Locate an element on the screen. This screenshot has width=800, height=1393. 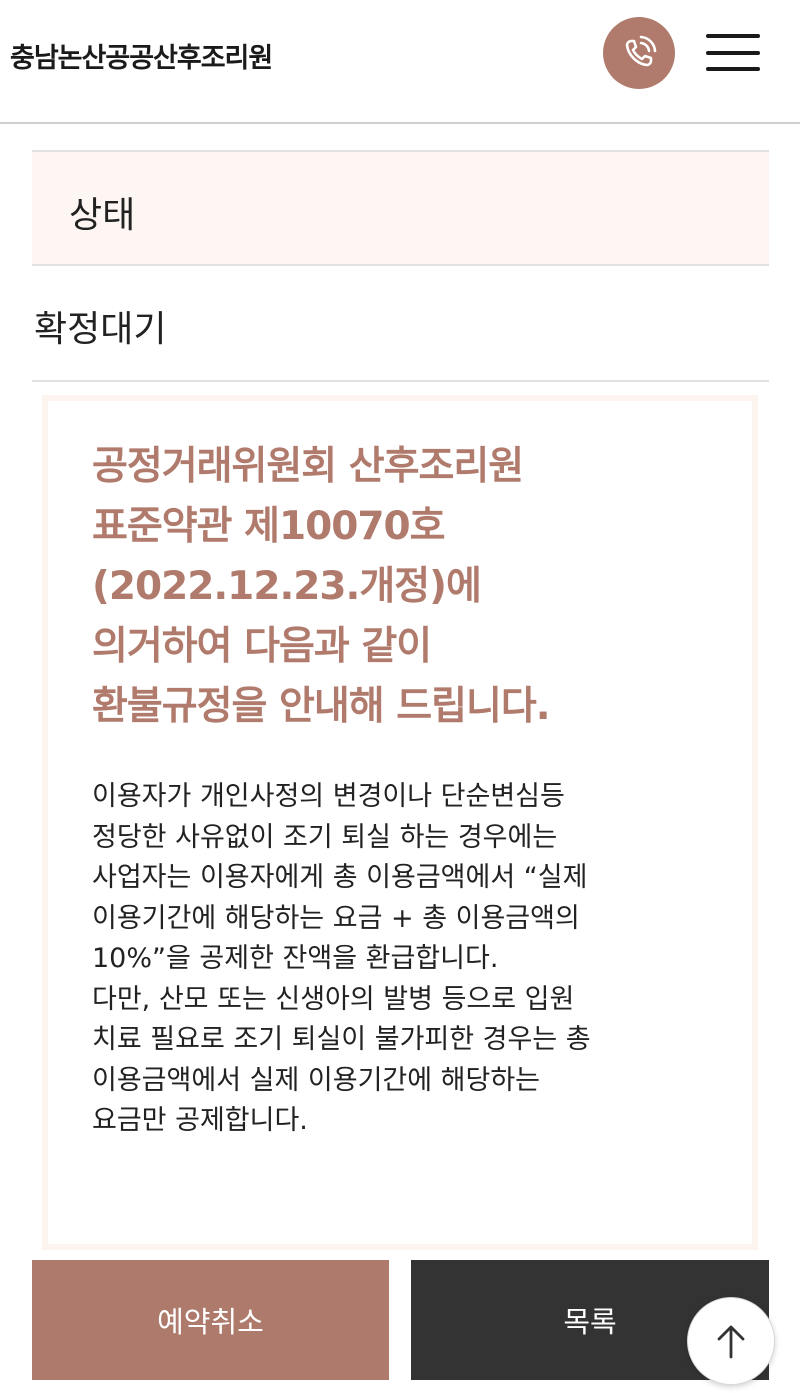
notice-body-line: 치료 필요로 조기 퇴실이 불가피한 경우는 총 is located at coordinates (341, 1039).